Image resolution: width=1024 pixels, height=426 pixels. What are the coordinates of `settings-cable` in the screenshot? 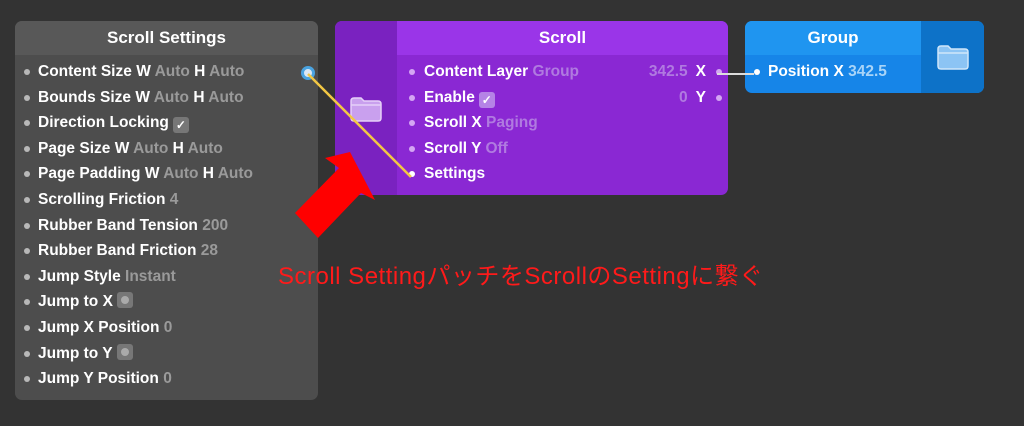 It's located at (359, 125).